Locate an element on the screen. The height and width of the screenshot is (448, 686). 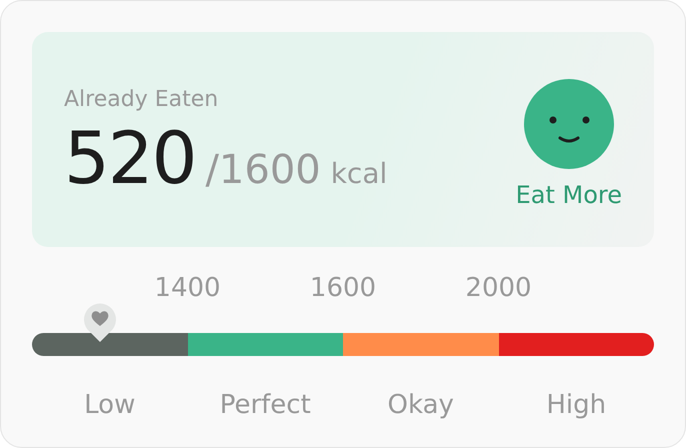
tick-label: 1400 is located at coordinates (187, 288).